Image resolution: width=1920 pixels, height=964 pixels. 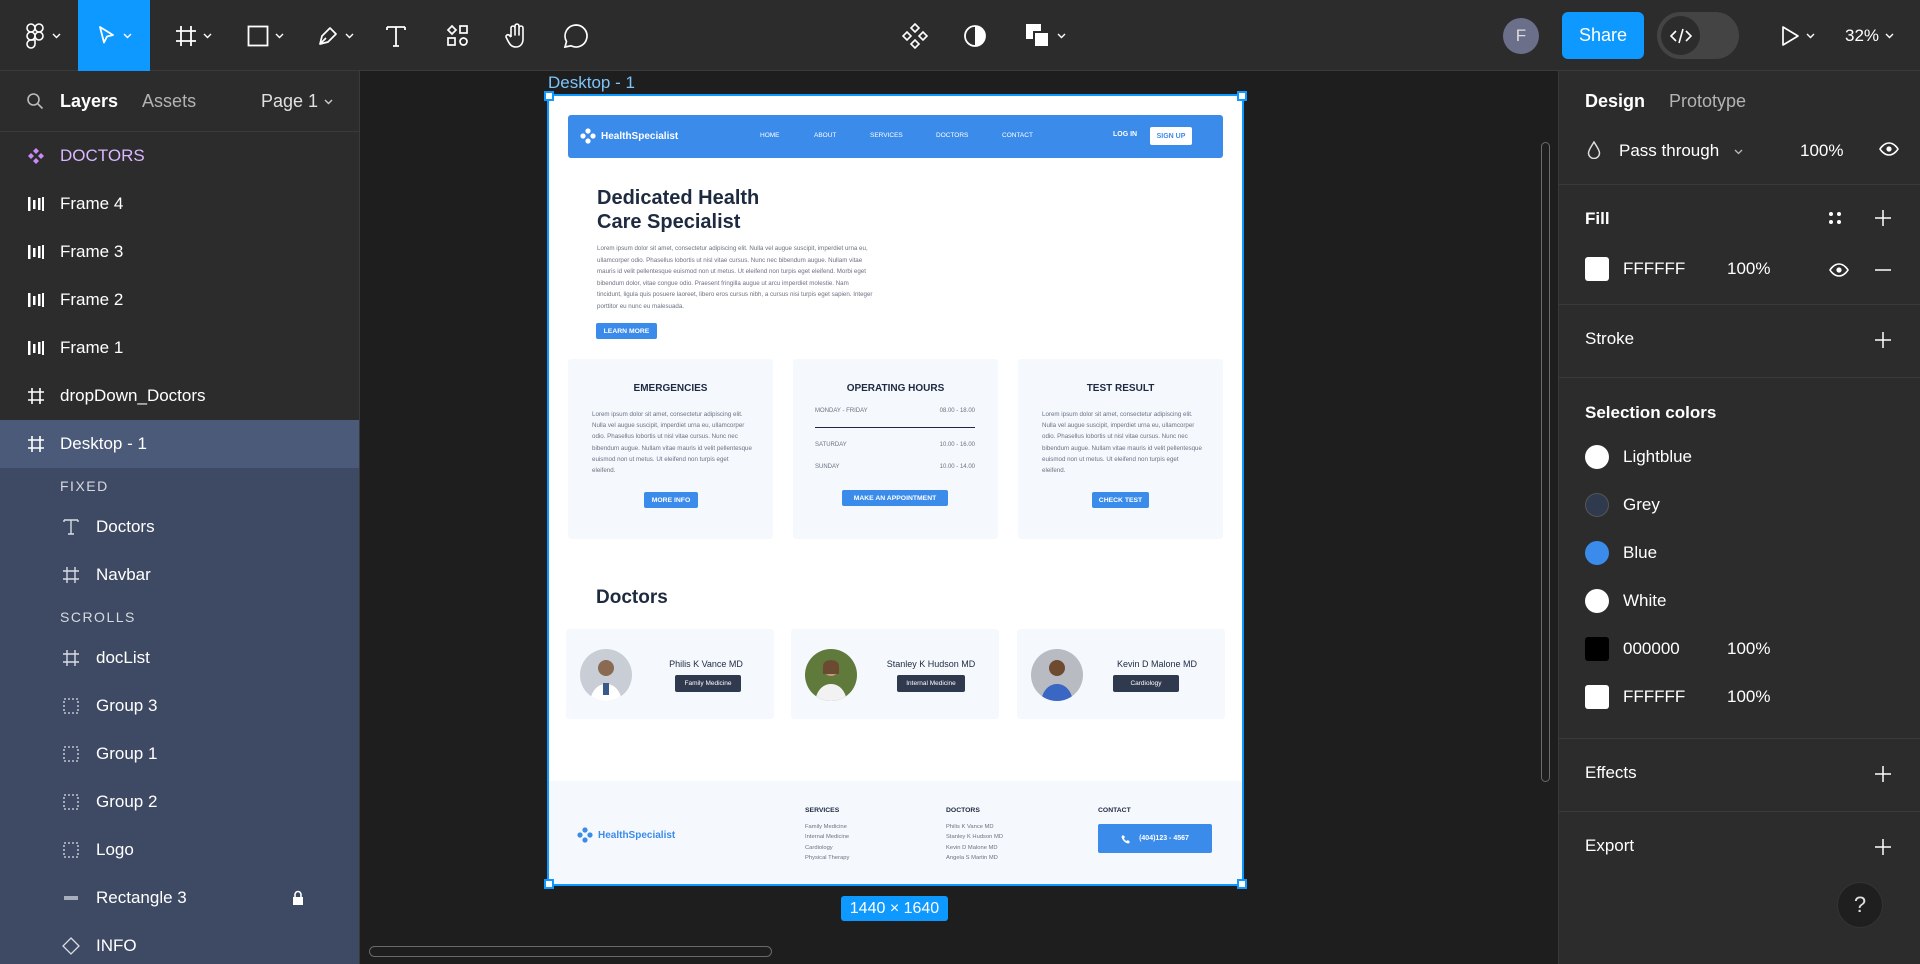 What do you see at coordinates (1597, 269) in the screenshot?
I see `fill-swatch` at bounding box center [1597, 269].